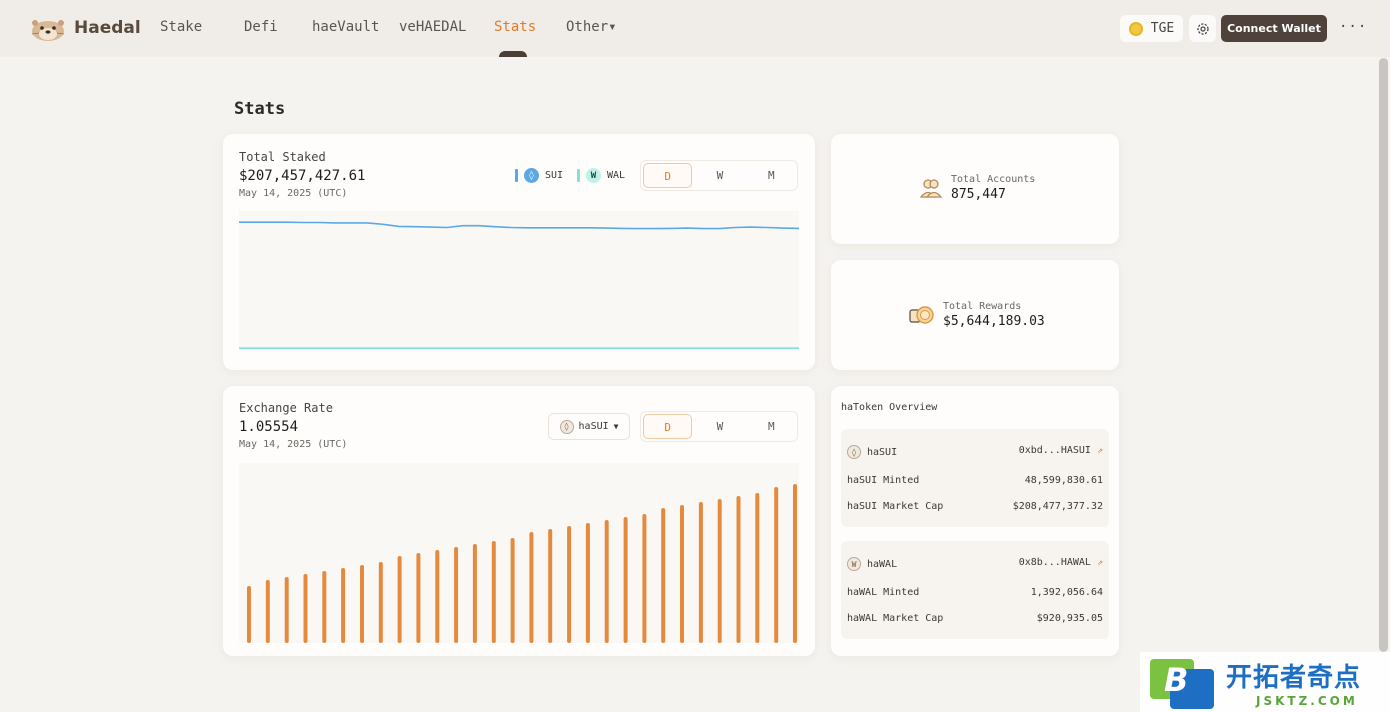 The image size is (1390, 712). What do you see at coordinates (883, 480) in the screenshot?
I see `hasui-minted-label: haSUI Minted` at bounding box center [883, 480].